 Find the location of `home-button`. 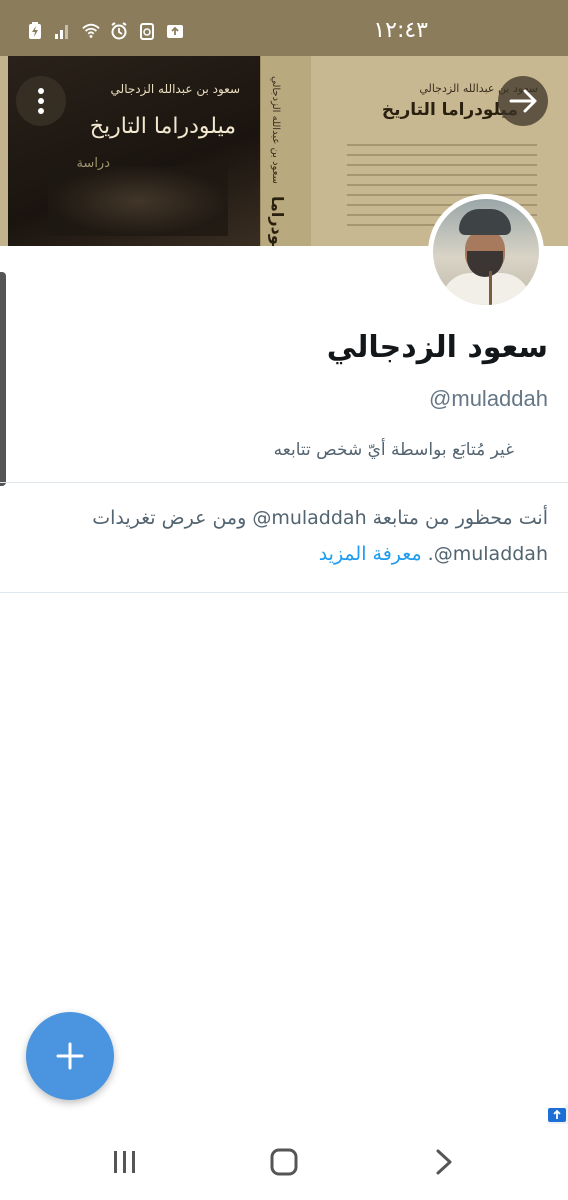

home-button is located at coordinates (284, 1162).